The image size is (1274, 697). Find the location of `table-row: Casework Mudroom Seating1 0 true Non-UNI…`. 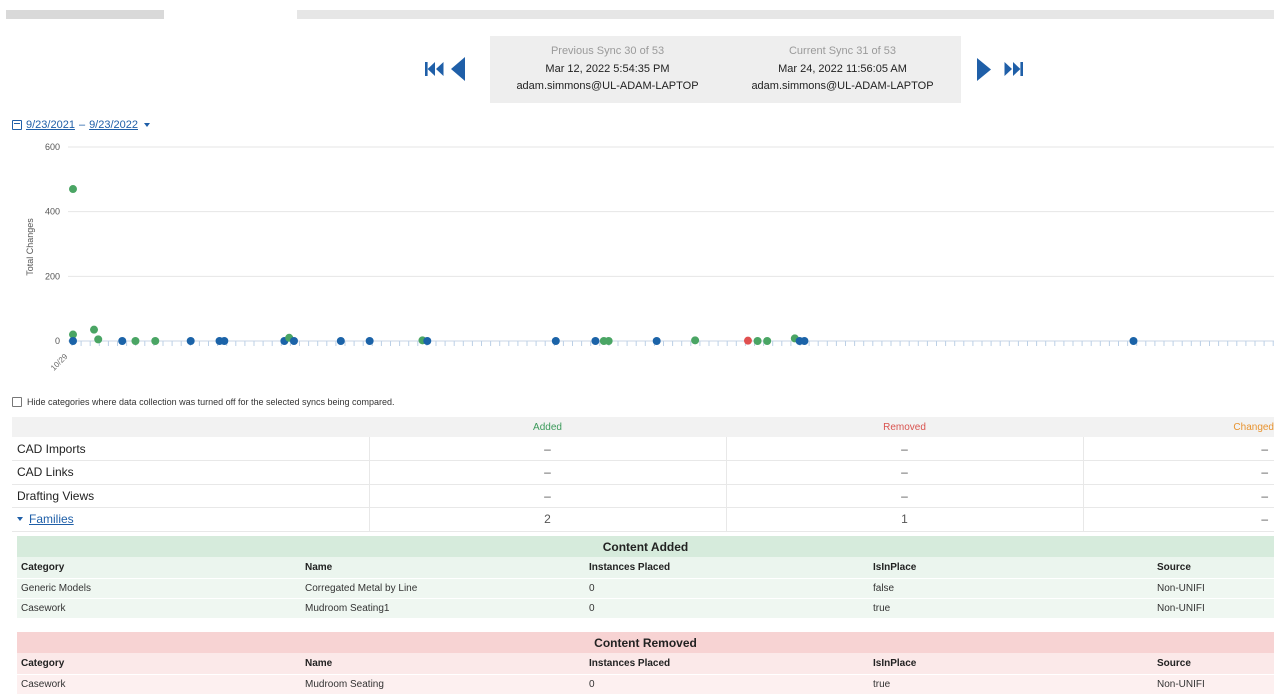

table-row: Casework Mudroom Seating1 0 true Non-UNI… is located at coordinates (645, 607).